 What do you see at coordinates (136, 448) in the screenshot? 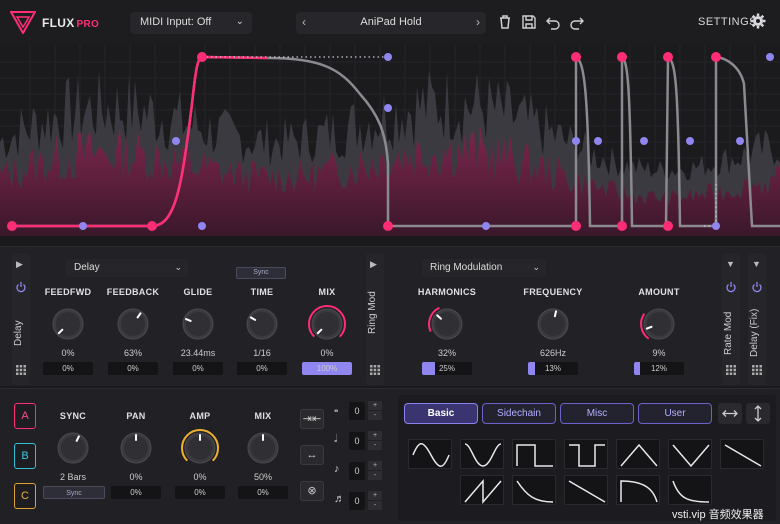
I see `lfo-pan-knob` at bounding box center [136, 448].